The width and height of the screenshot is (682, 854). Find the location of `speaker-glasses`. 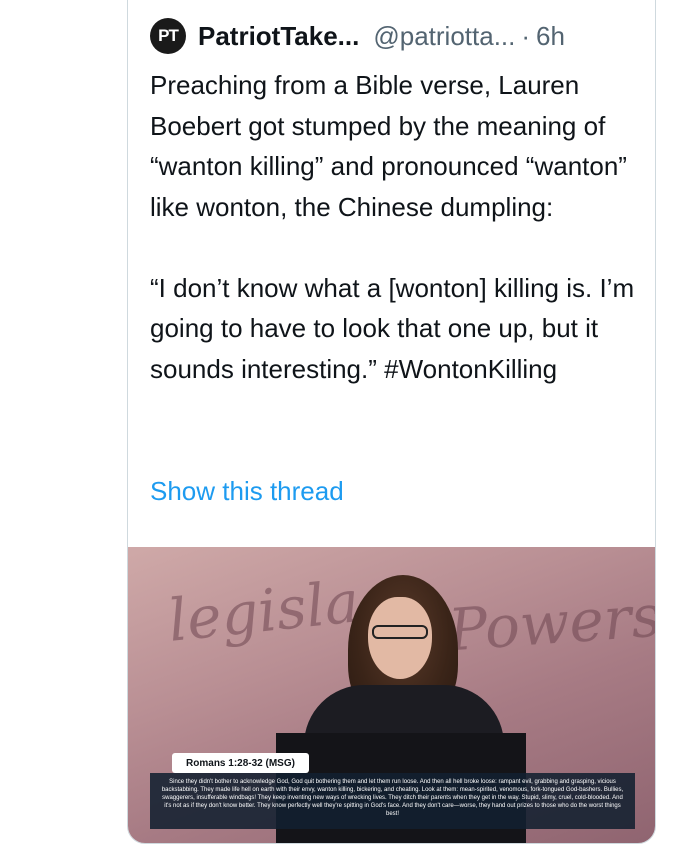

speaker-glasses is located at coordinates (400, 632).